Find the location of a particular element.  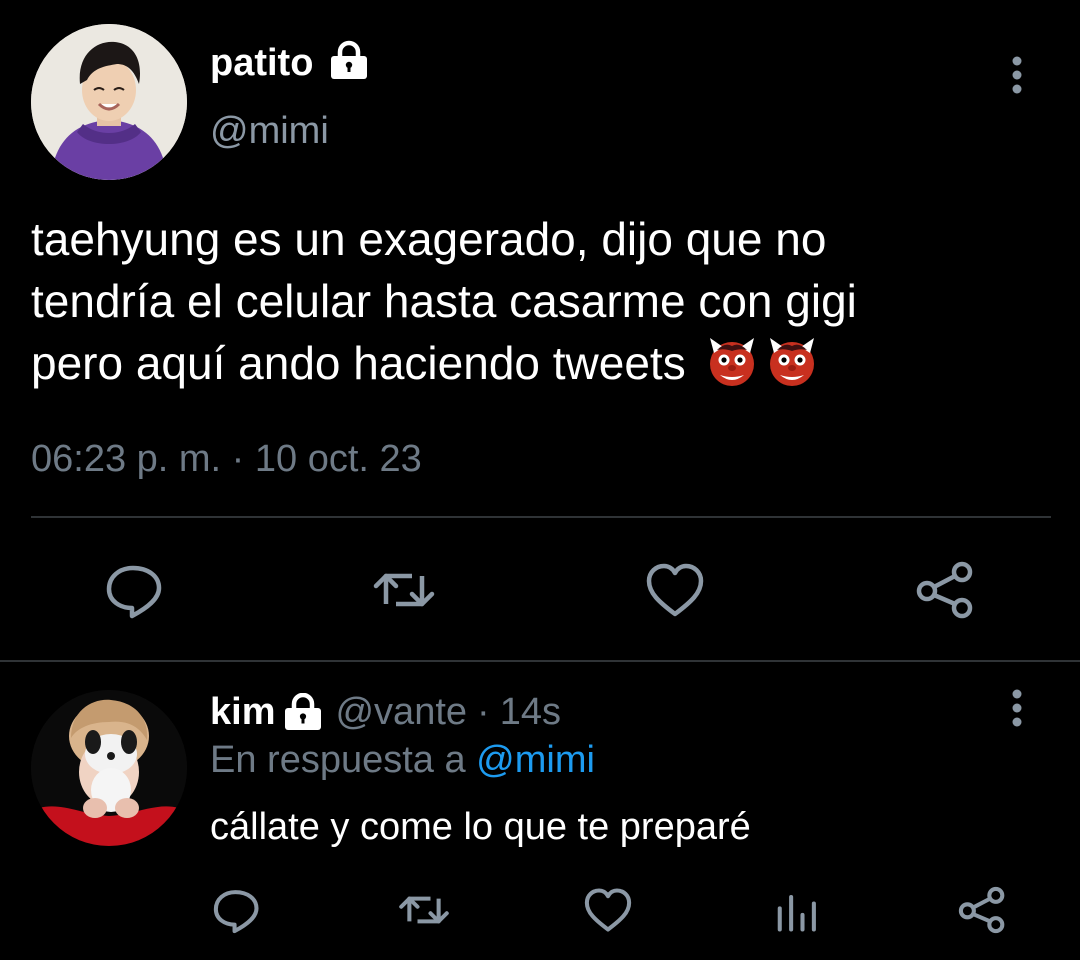

author-avatar is located at coordinates (109, 102).